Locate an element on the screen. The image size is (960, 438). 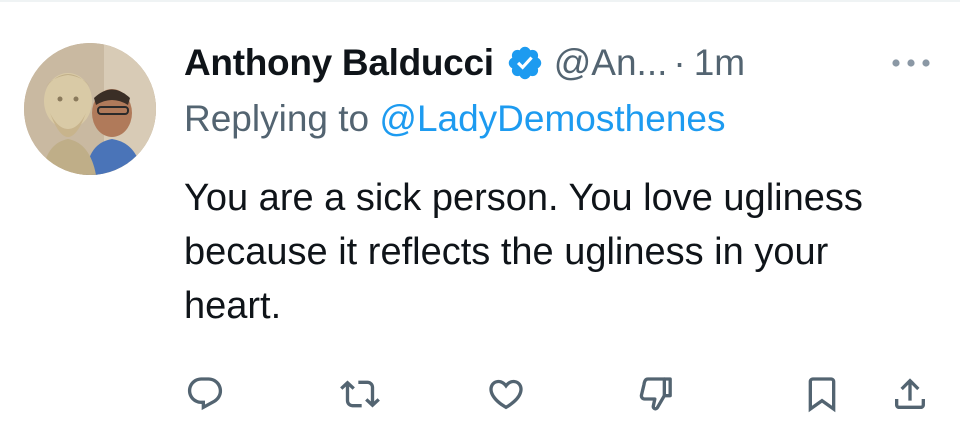
replying-prefix: Replying to is located at coordinates (282, 118).